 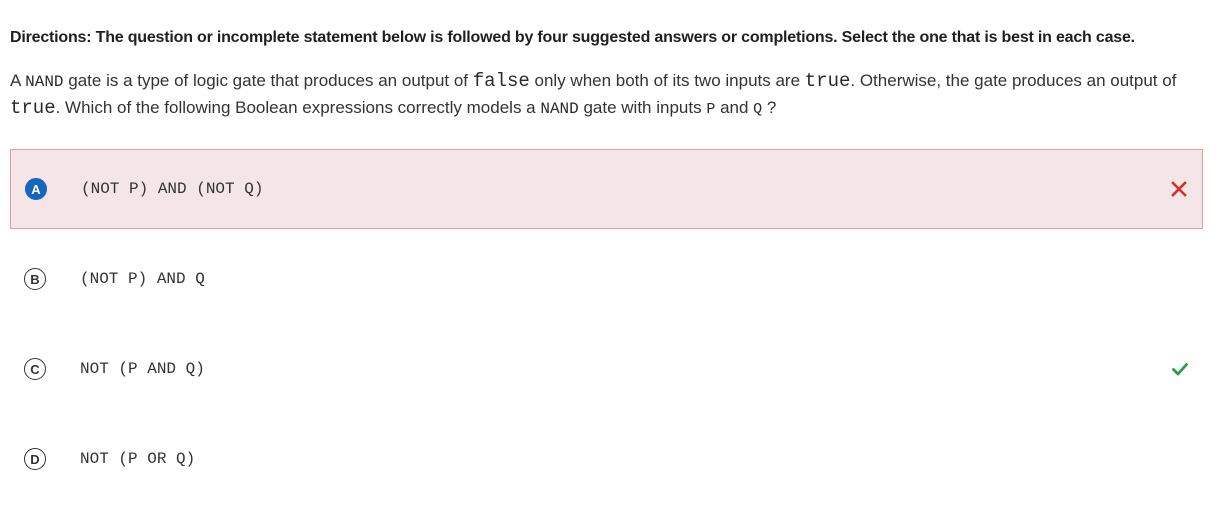 What do you see at coordinates (667, 80) in the screenshot?
I see `question-text: only when both of its two inputs are` at bounding box center [667, 80].